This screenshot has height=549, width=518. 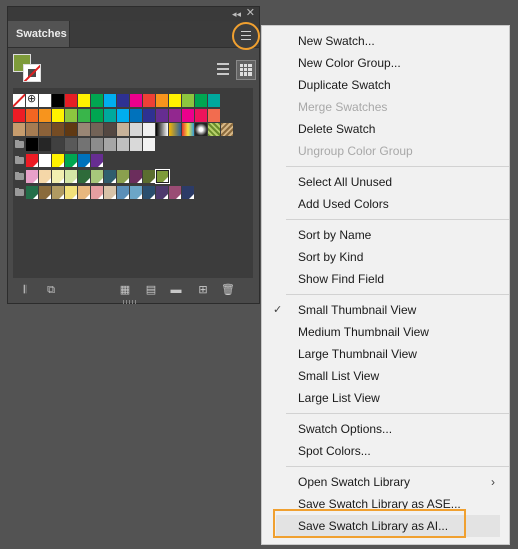 What do you see at coordinates (51, 290) in the screenshot?
I see `place-swatches-icon: ⧉` at bounding box center [51, 290].